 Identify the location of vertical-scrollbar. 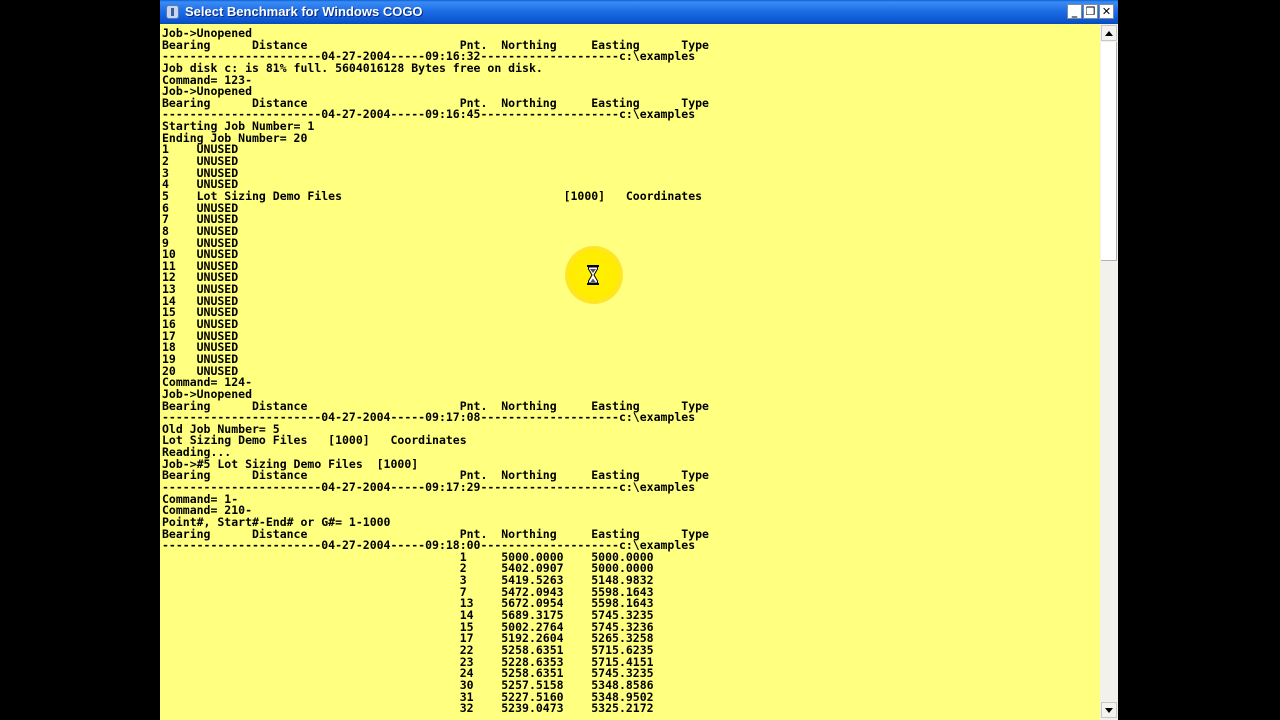
(1109, 372).